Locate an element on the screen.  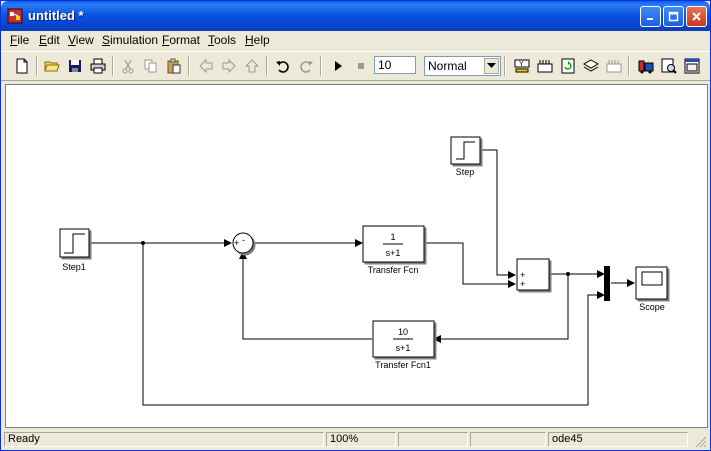
stop-time-input is located at coordinates (395, 65).